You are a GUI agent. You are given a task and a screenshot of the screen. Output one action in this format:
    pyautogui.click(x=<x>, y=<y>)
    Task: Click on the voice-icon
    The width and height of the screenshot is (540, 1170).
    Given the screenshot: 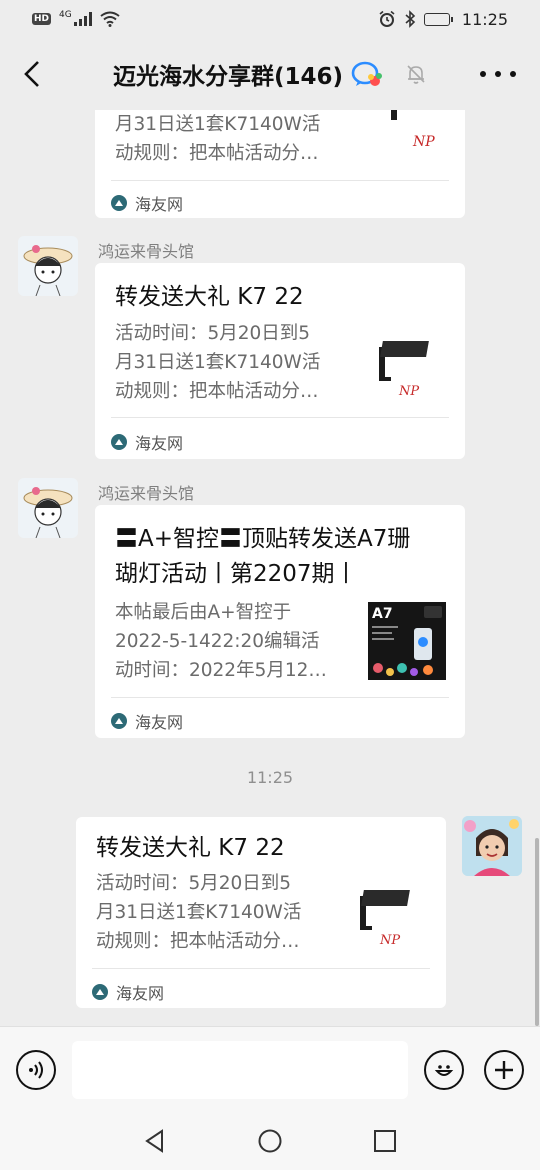 What is the action you would take?
    pyautogui.click(x=36, y=1070)
    